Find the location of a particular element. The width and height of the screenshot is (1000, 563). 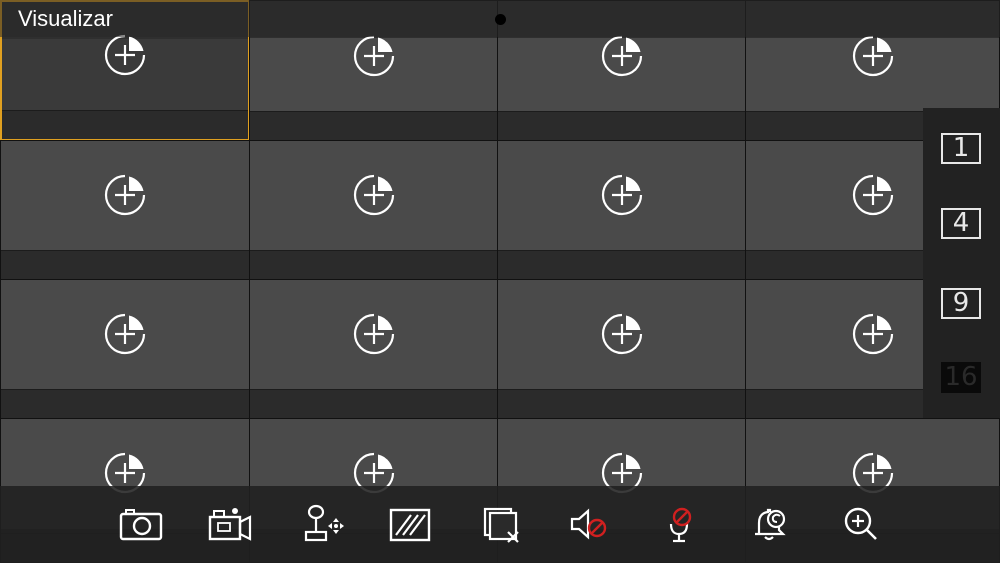

image-quality-icon is located at coordinates (410, 525).